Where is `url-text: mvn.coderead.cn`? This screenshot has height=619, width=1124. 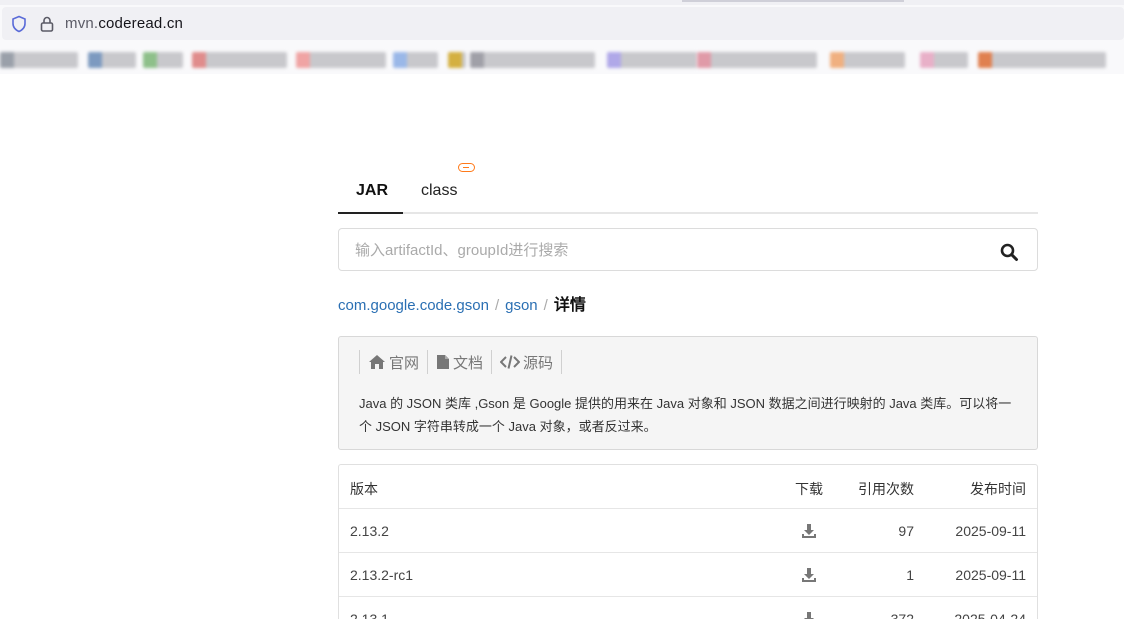 url-text: mvn.coderead.cn is located at coordinates (124, 23).